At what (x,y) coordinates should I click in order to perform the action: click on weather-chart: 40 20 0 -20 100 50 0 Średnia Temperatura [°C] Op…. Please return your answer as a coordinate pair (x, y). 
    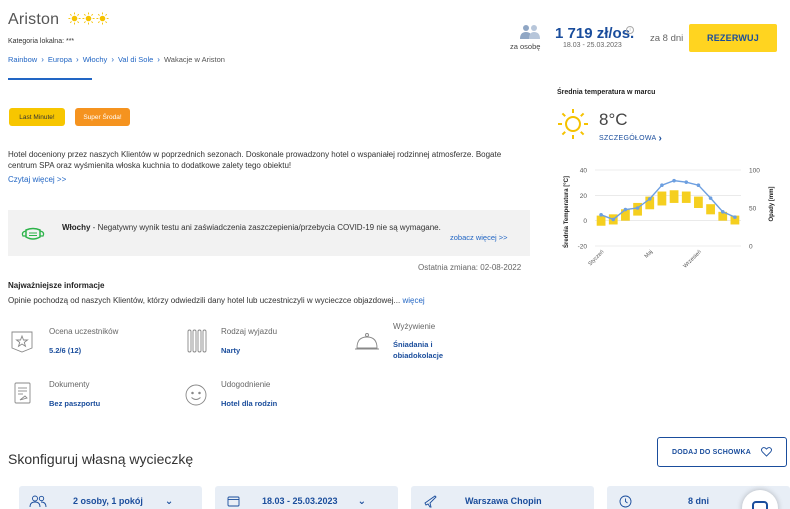
    Looking at the image, I should click on (669, 219).